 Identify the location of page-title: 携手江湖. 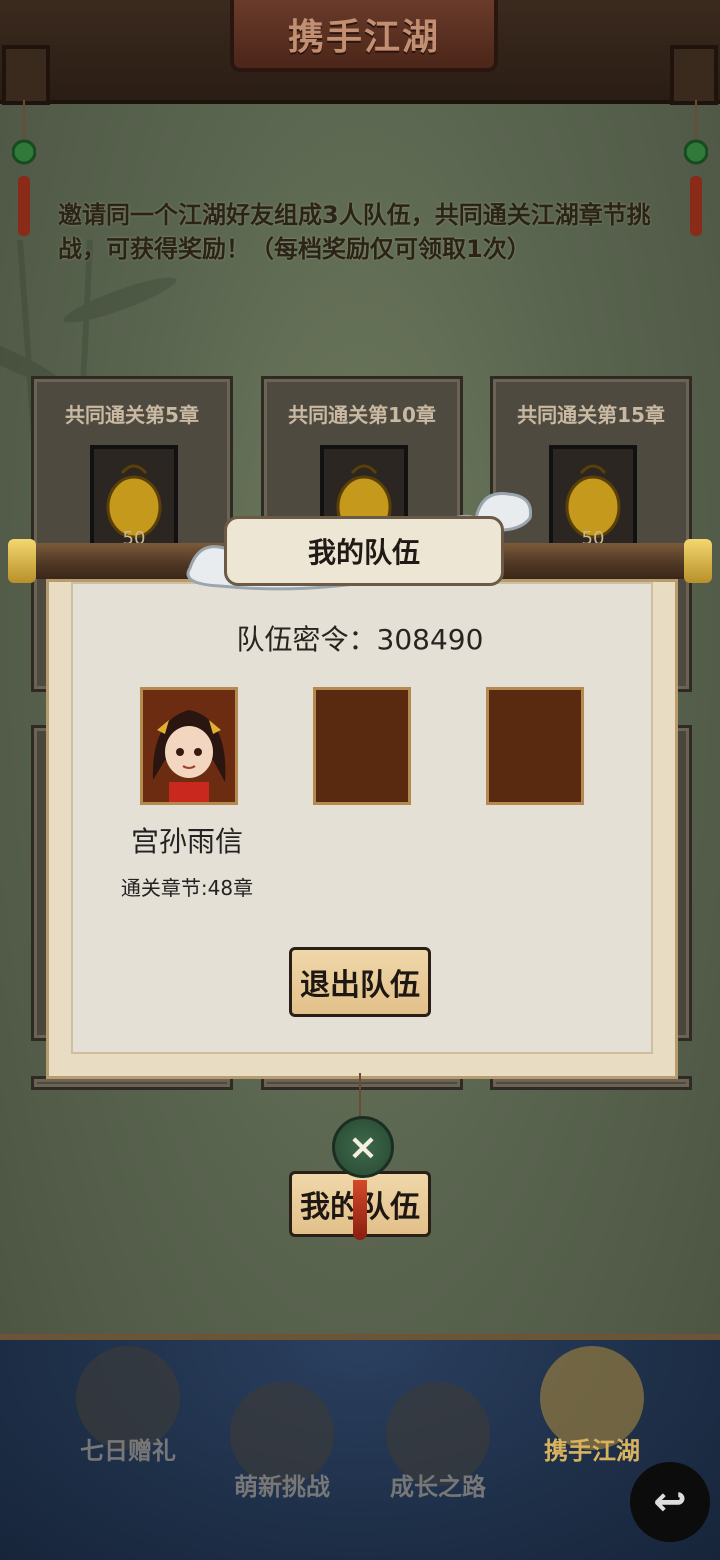
(363, 37).